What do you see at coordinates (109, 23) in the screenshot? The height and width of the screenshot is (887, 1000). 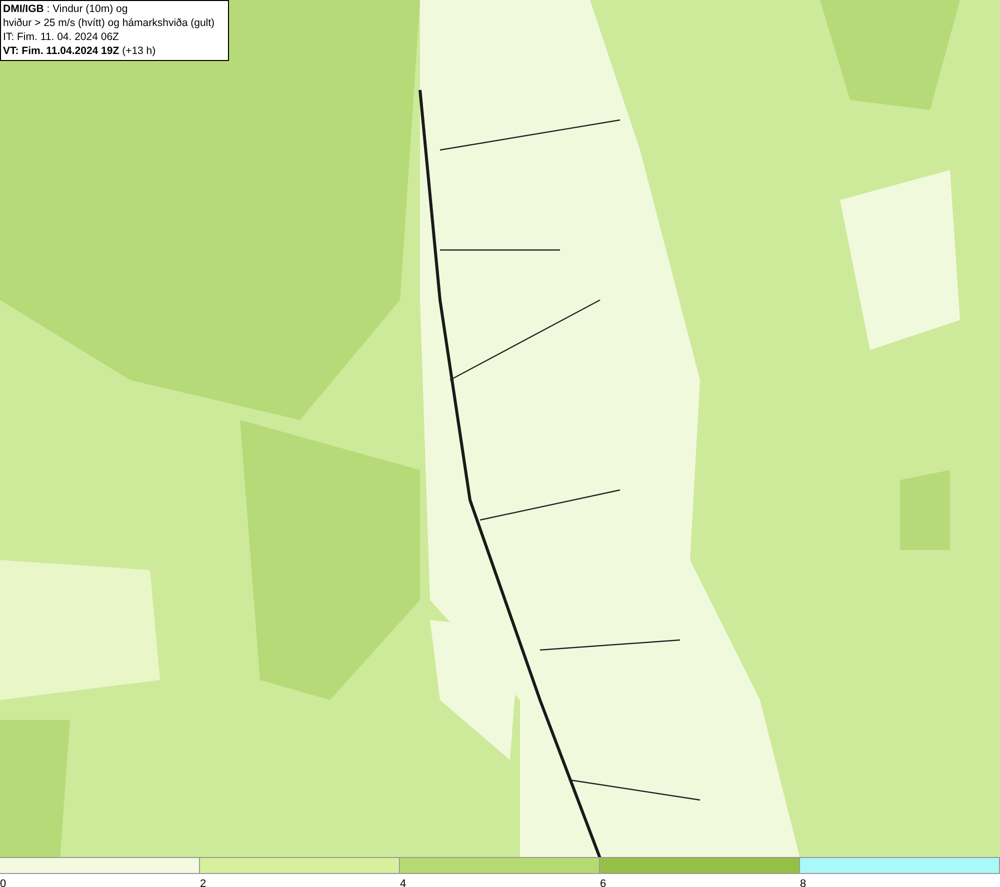 I see `info-text: hviður > 25 m/s (hvítt) og hámarkshviða (gult)` at bounding box center [109, 23].